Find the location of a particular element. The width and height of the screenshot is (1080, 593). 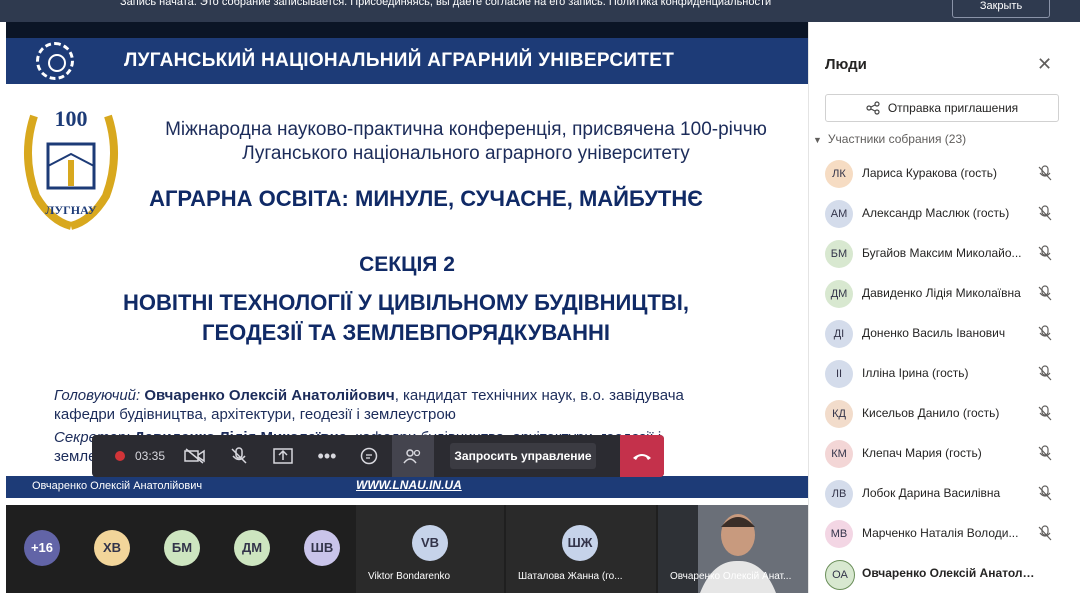

avatar: АМ is located at coordinates (839, 214).